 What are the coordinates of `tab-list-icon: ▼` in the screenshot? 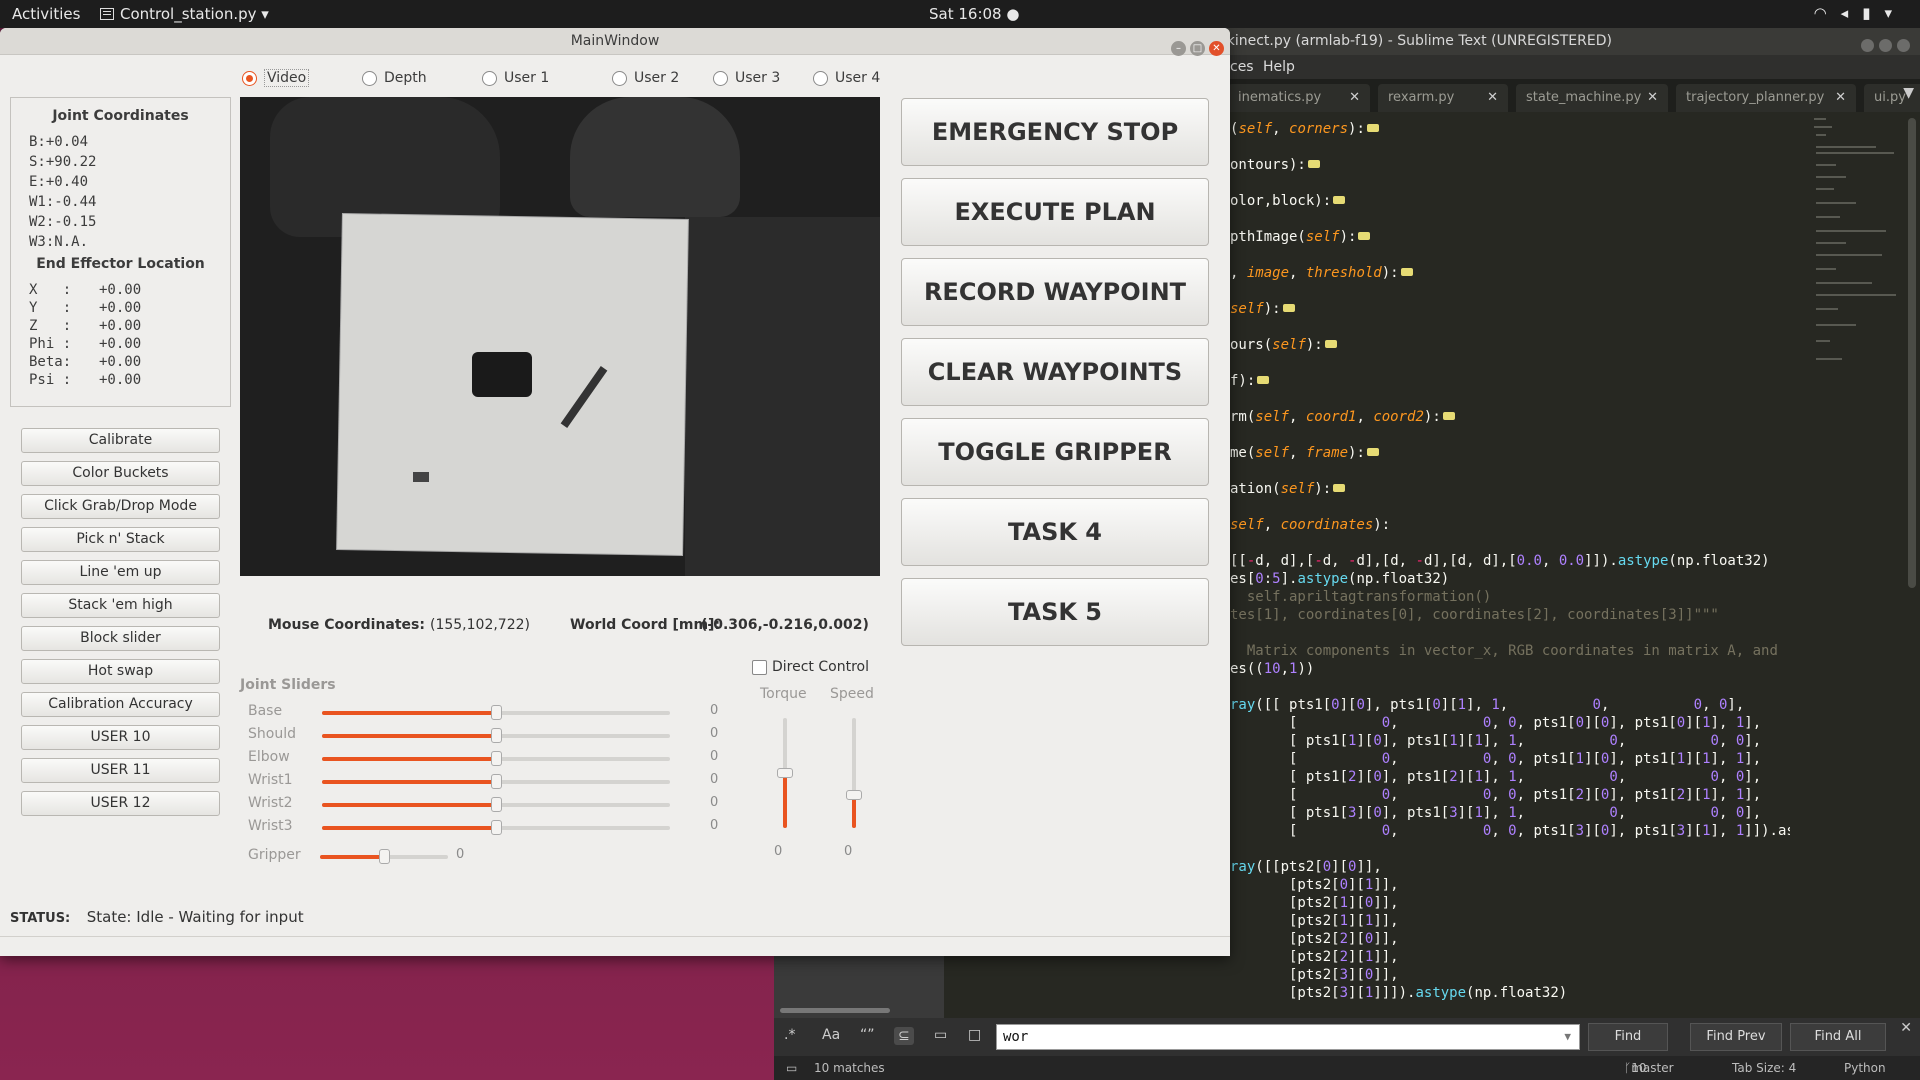 It's located at (1908, 93).